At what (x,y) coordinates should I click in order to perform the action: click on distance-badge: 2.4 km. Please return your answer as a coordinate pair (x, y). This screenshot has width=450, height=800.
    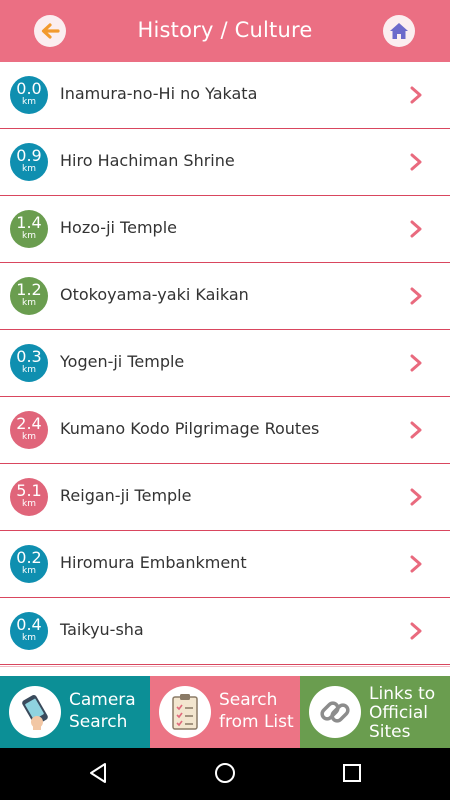
    Looking at the image, I should click on (29, 430).